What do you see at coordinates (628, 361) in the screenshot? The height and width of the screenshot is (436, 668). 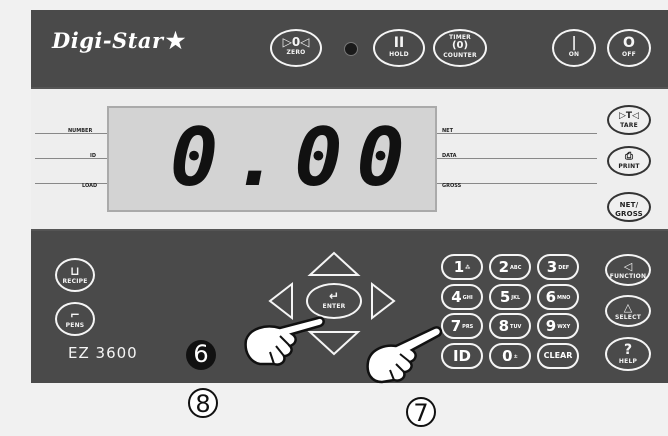 I see `help-label: HELP` at bounding box center [628, 361].